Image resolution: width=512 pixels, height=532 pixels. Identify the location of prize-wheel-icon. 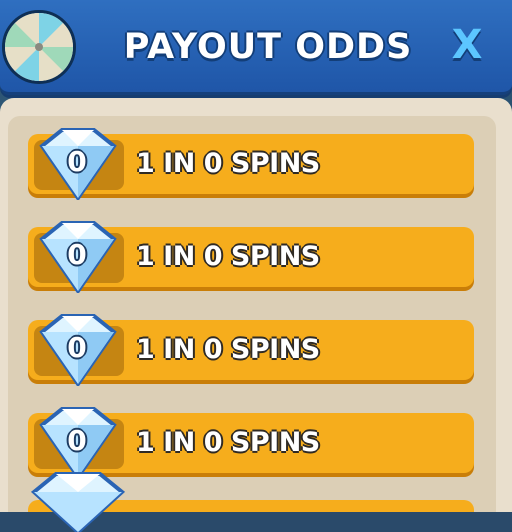
(39, 47).